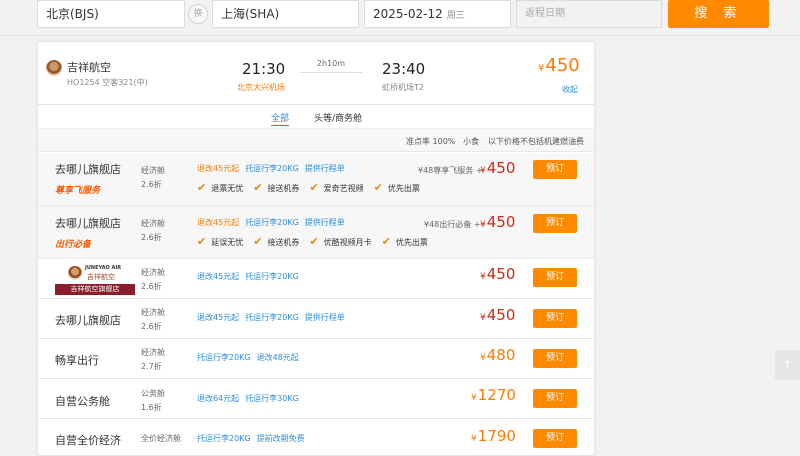 Image resolution: width=800 pixels, height=456 pixels. I want to click on perk-label: 退票无忧, so click(227, 188).